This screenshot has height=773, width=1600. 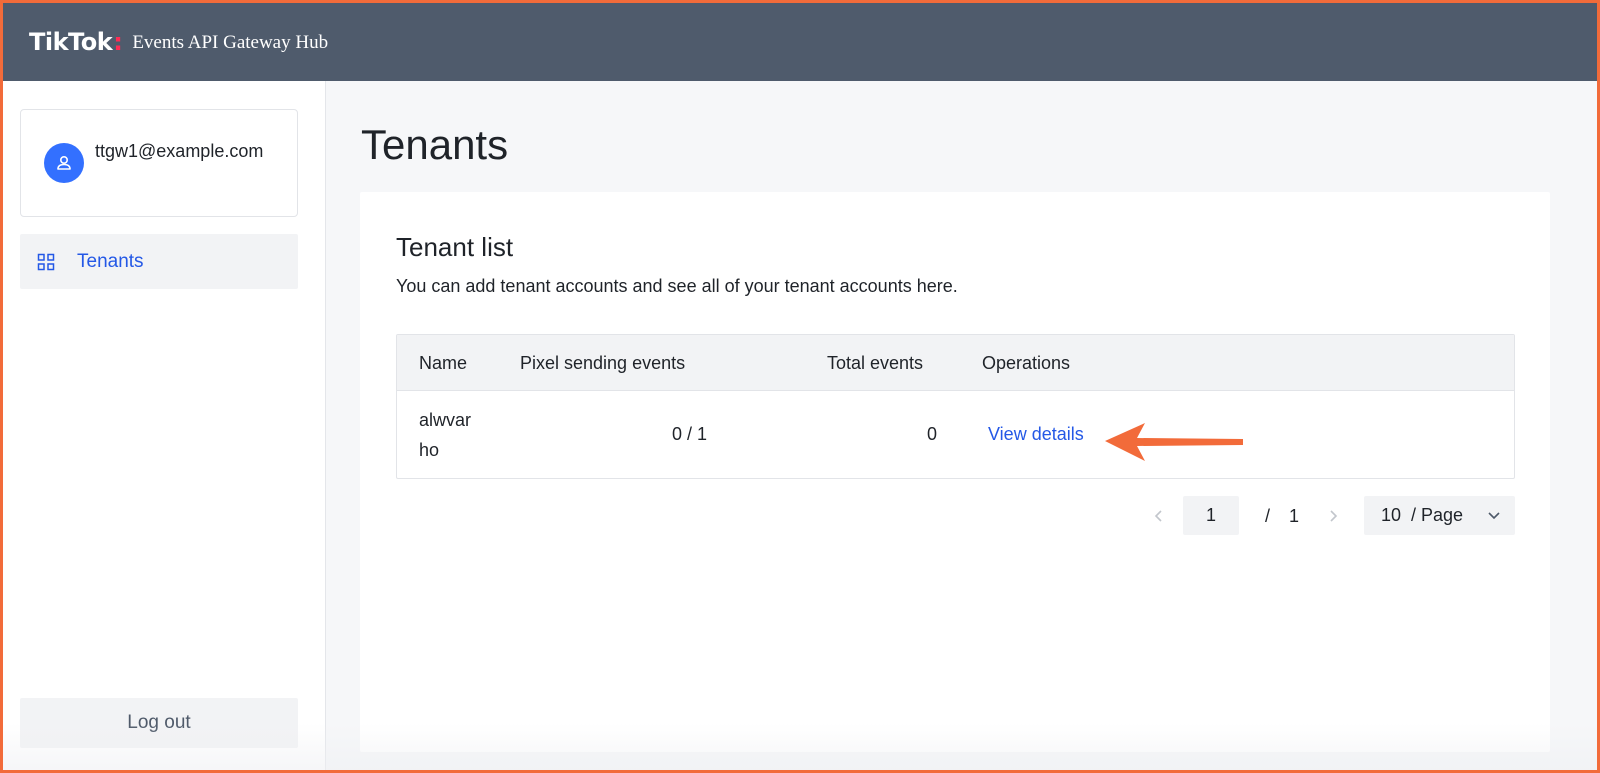 What do you see at coordinates (955, 434) in the screenshot?
I see `table-row: alwvarho 0 / 1 0 View details` at bounding box center [955, 434].